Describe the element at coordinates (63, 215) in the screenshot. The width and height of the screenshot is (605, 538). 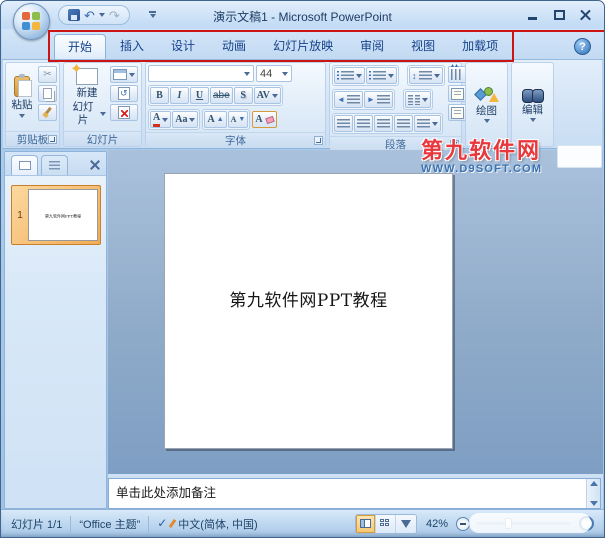
I see `slide-thumbnail: 第九软件网PPT教程` at that location.